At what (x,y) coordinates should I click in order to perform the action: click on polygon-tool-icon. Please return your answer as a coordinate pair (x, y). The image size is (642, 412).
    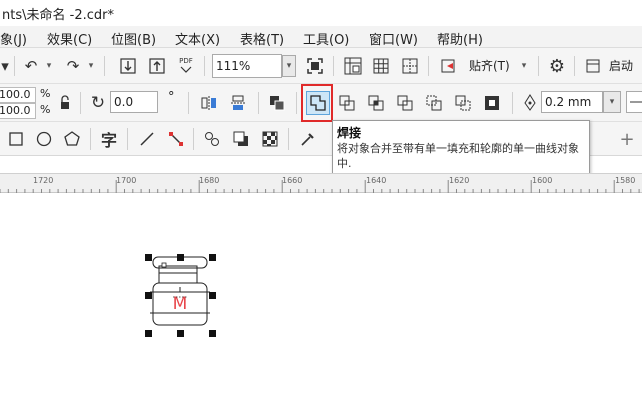
    Looking at the image, I should click on (72, 139).